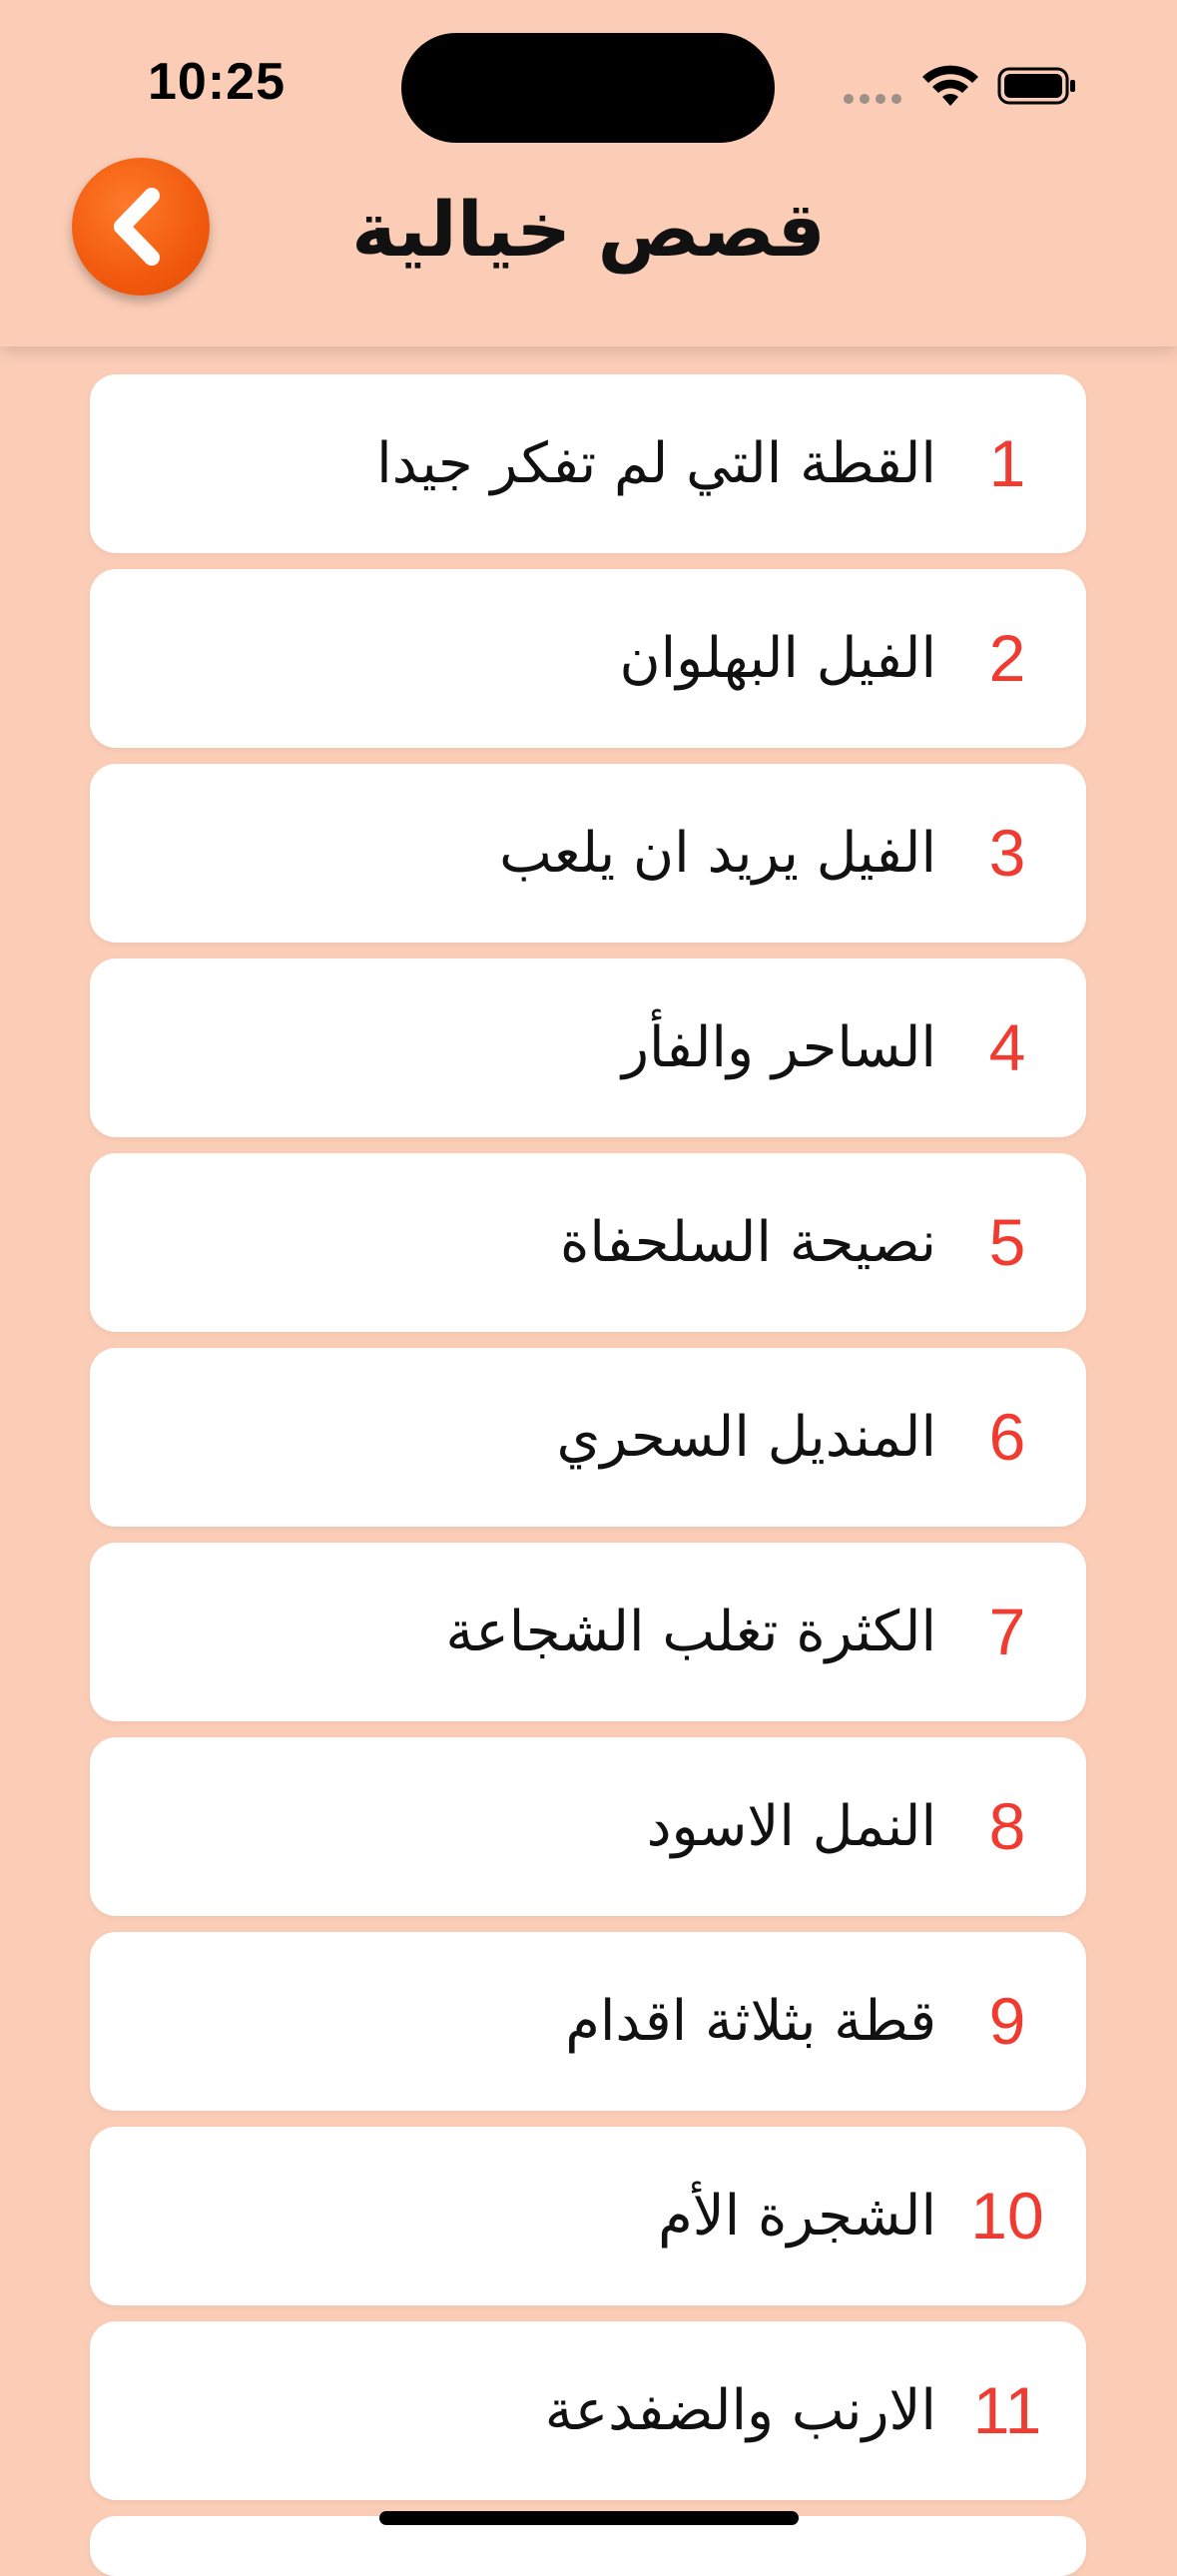 The width and height of the screenshot is (1177, 2576). Describe the element at coordinates (137, 227) in the screenshot. I see `chevron-left-icon` at that location.